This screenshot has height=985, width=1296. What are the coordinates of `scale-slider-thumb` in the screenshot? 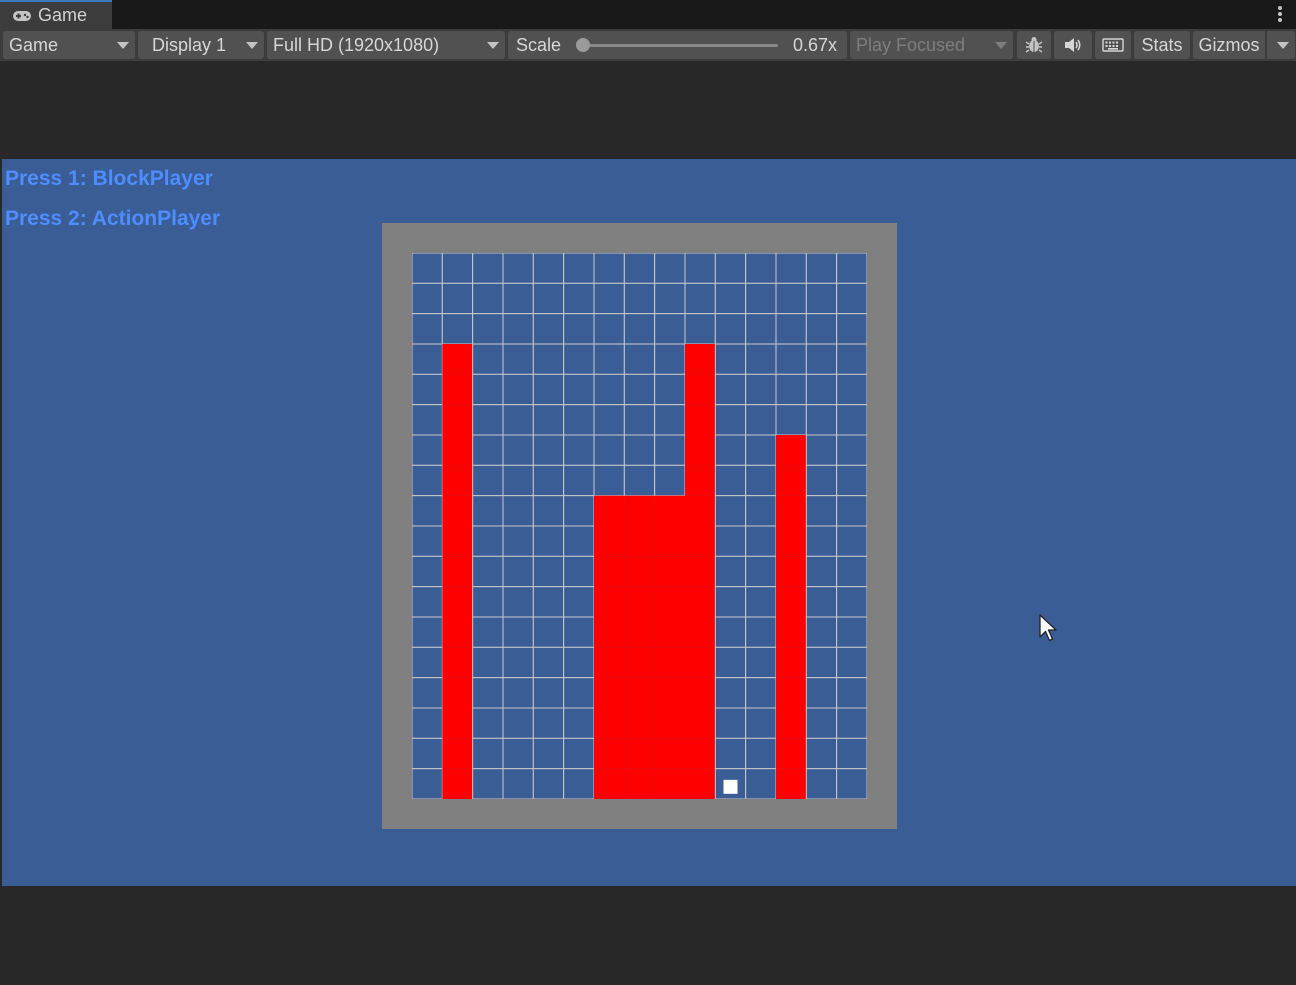 It's located at (583, 45).